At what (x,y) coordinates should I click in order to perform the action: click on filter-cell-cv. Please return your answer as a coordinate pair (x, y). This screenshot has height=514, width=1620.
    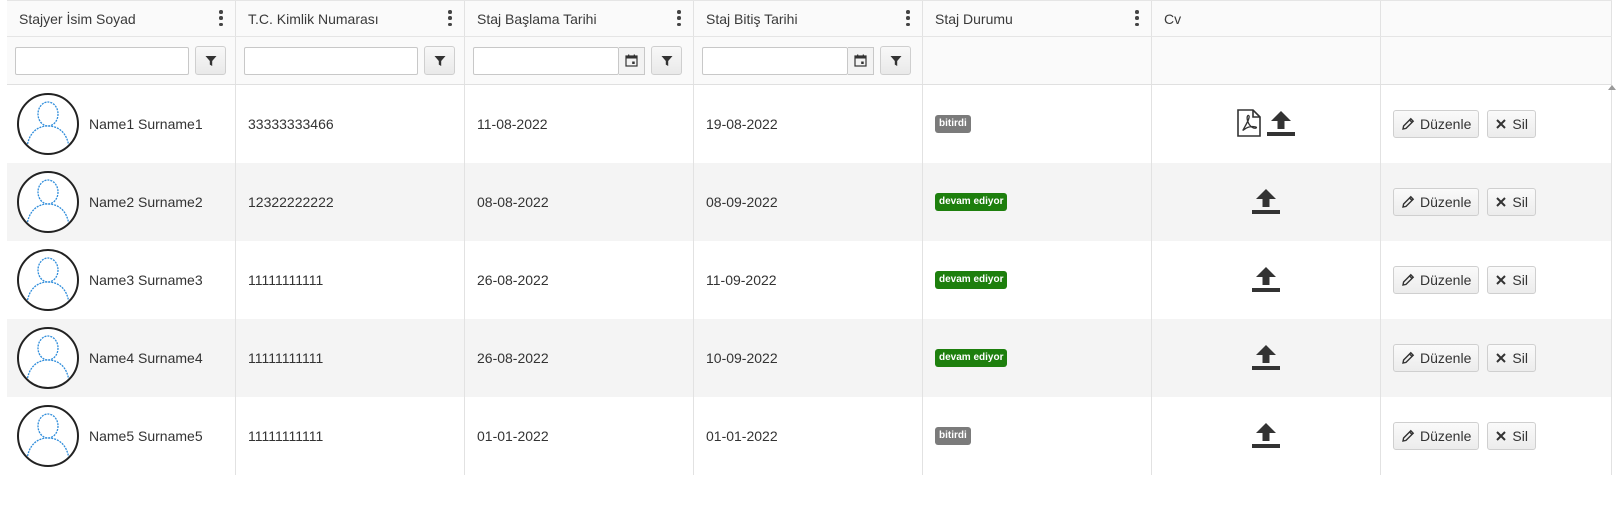
    Looking at the image, I should click on (1266, 60).